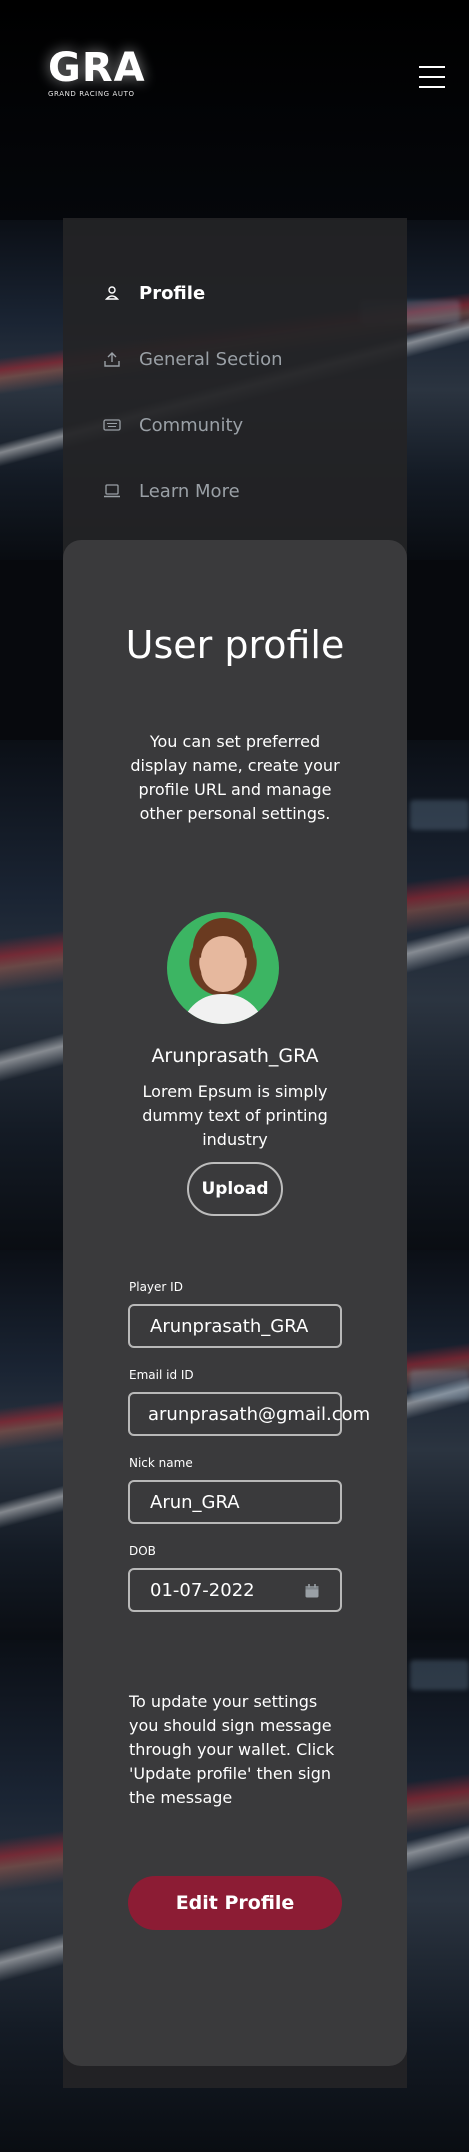 This screenshot has width=469, height=2152. I want to click on keyboard-icon, so click(112, 425).